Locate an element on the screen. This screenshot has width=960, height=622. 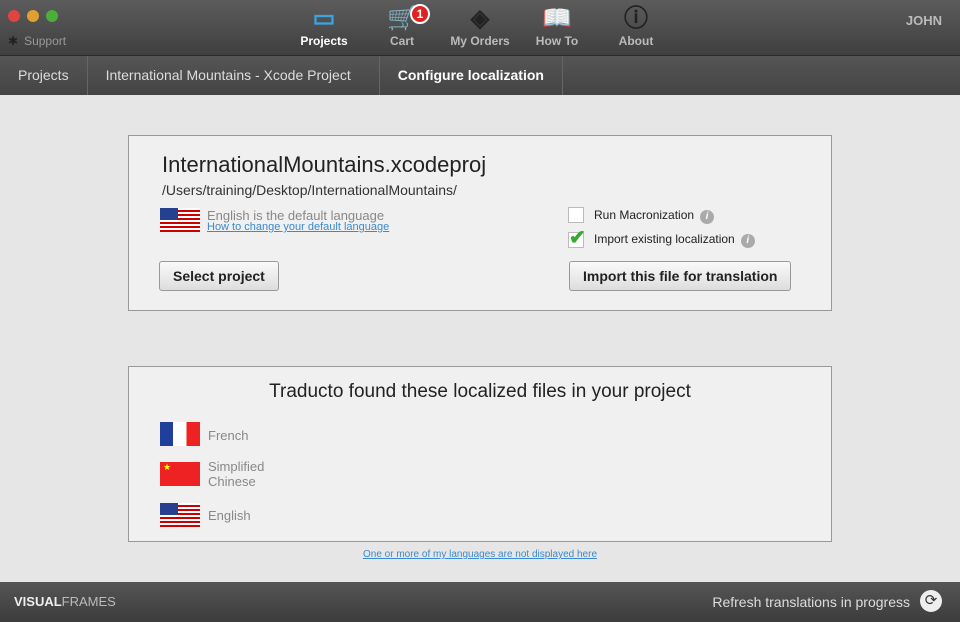
project-name: InternationalMountains.xcodeproj is located at coordinates (324, 164).